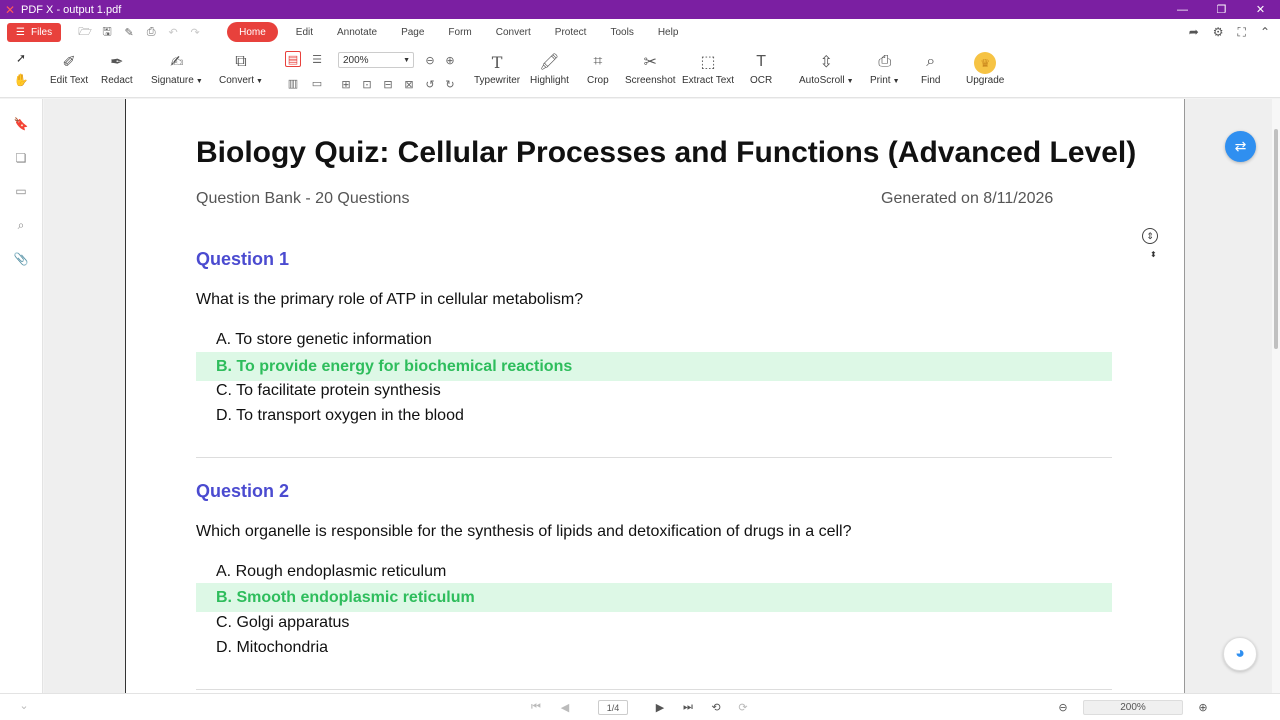  Describe the element at coordinates (21, 80) in the screenshot. I see `hand-tool-icon: ✋` at that location.